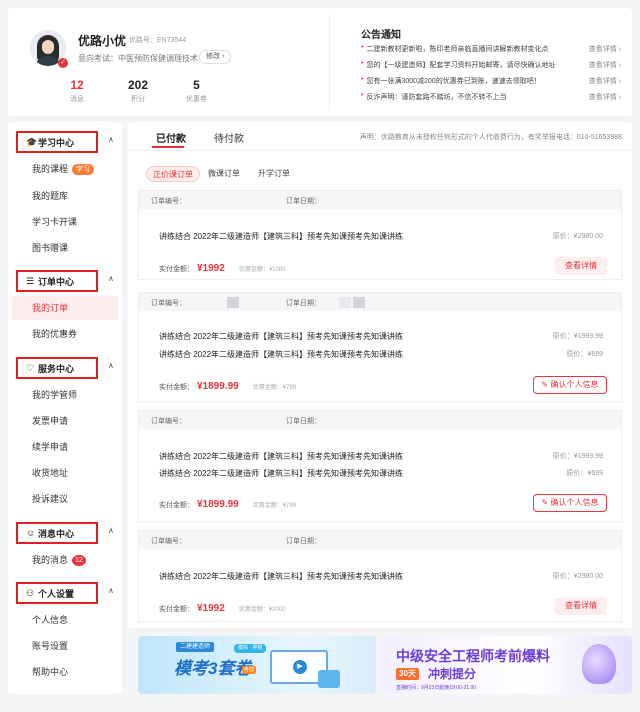  Describe the element at coordinates (65, 395) in the screenshot. I see `sidebar-item-advisor: 我的学管师` at that location.